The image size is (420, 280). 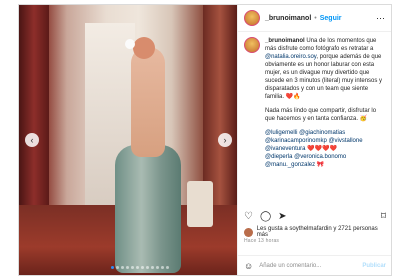 I want to click on tag-line: @karinacamporinomkp @vivstallone, so click(x=325, y=141).